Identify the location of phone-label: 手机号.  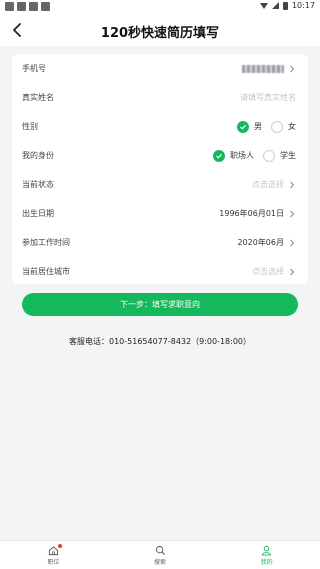
(34, 68).